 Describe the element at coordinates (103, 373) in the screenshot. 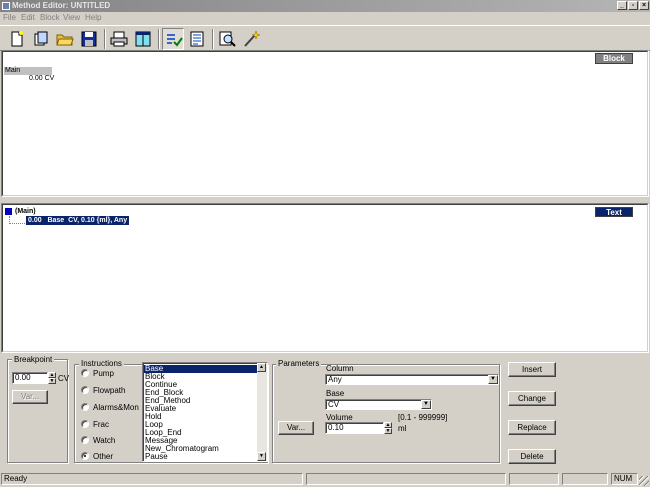

I see `radio-pump-label: Pump` at that location.